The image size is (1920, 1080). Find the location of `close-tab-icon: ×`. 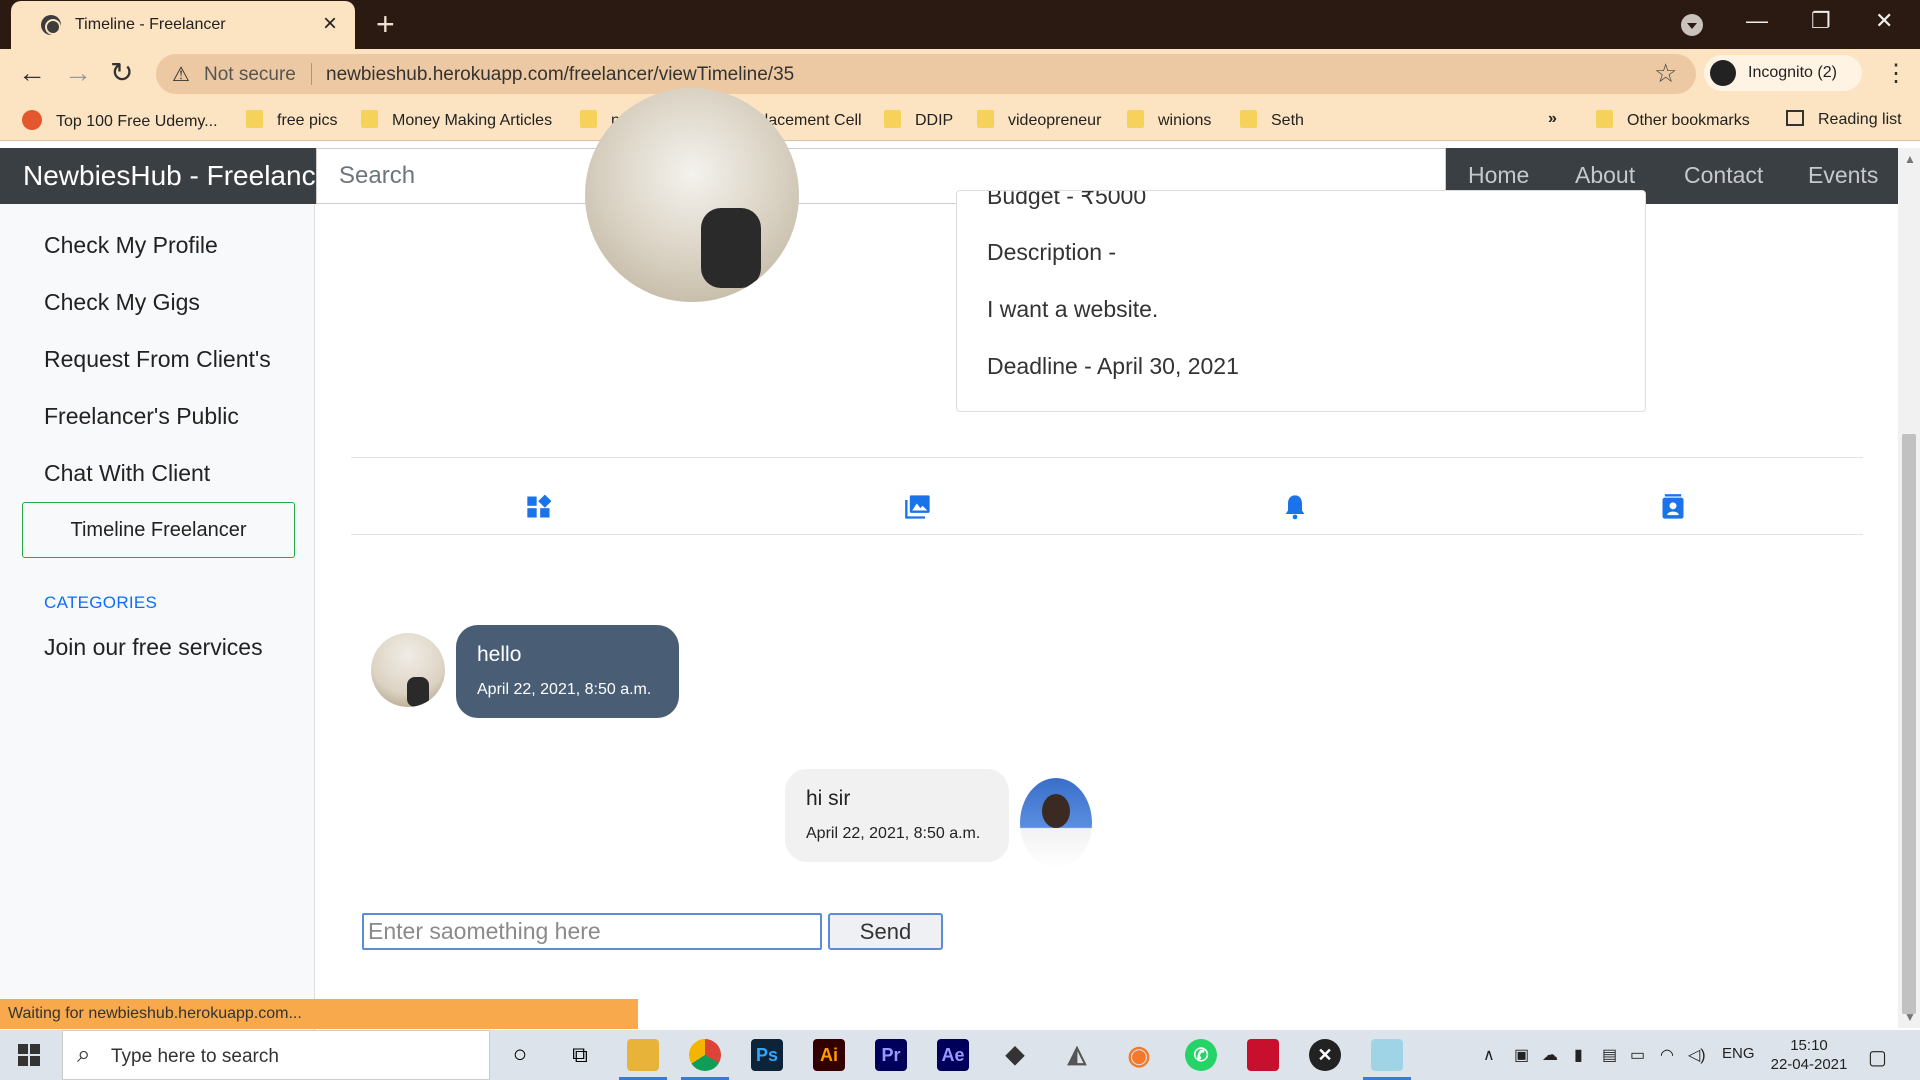

close-tab-icon: × is located at coordinates (330, 24).